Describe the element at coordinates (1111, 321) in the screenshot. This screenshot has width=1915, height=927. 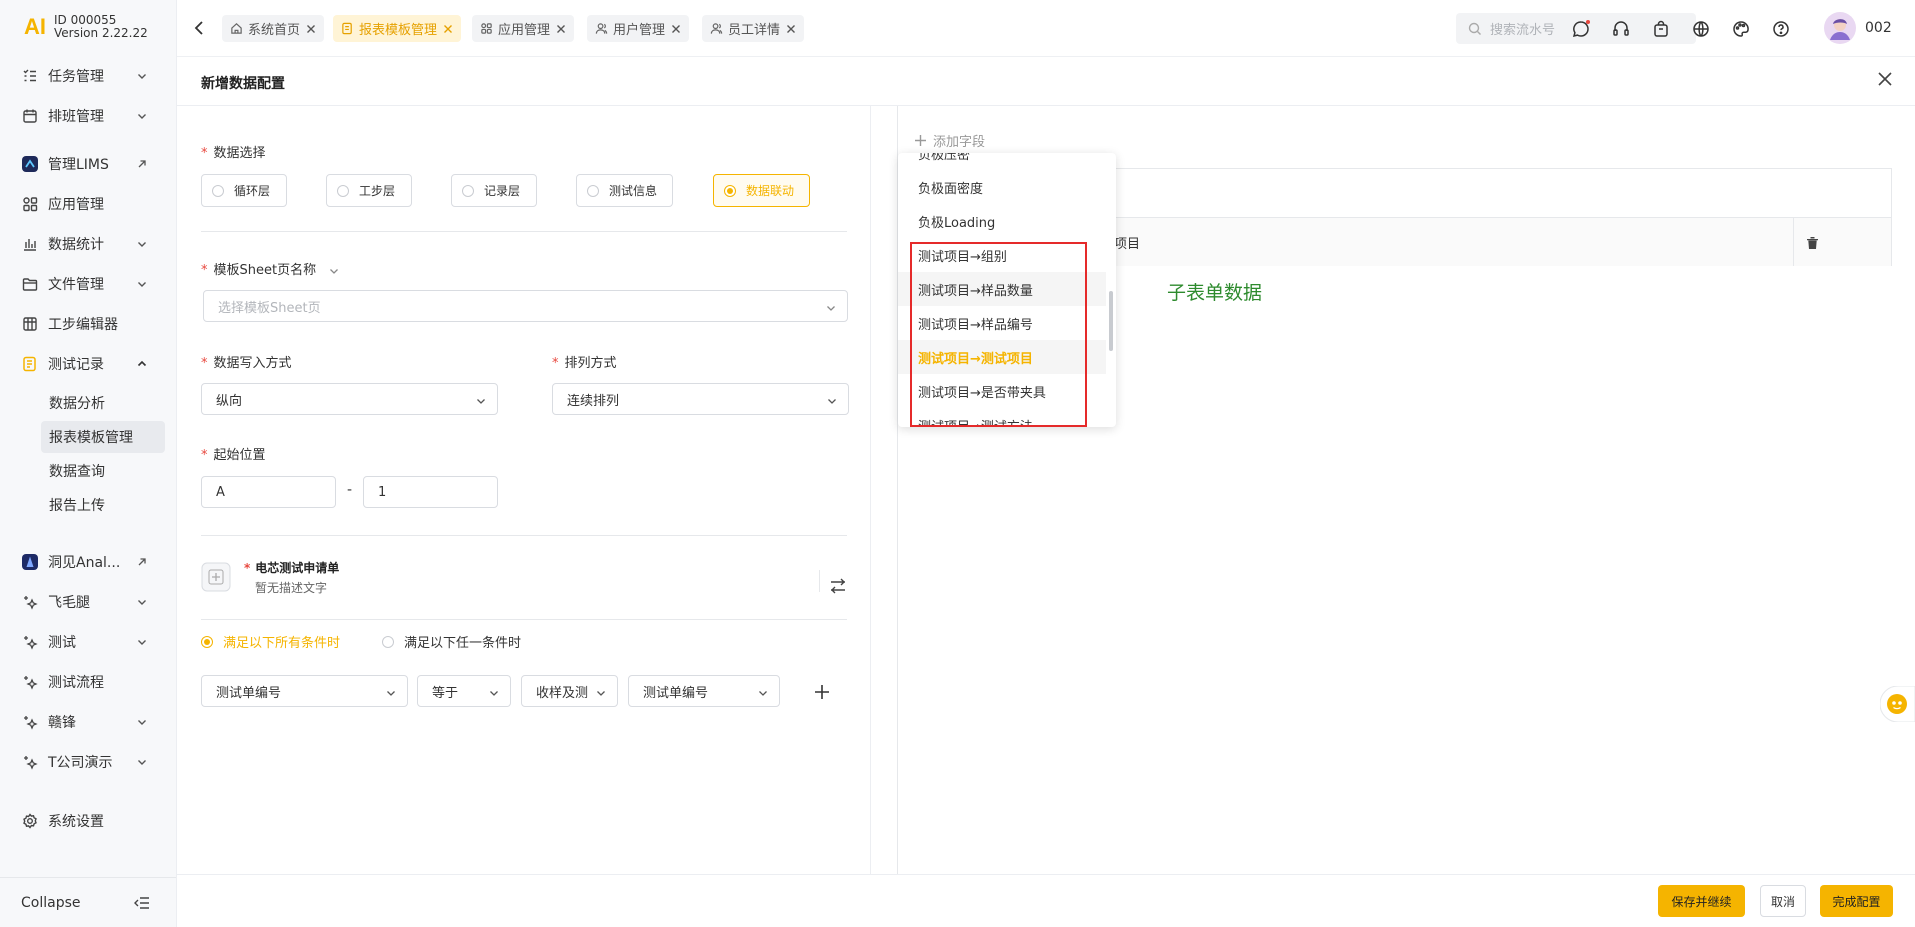
I see `dropdown-scrollbar` at that location.